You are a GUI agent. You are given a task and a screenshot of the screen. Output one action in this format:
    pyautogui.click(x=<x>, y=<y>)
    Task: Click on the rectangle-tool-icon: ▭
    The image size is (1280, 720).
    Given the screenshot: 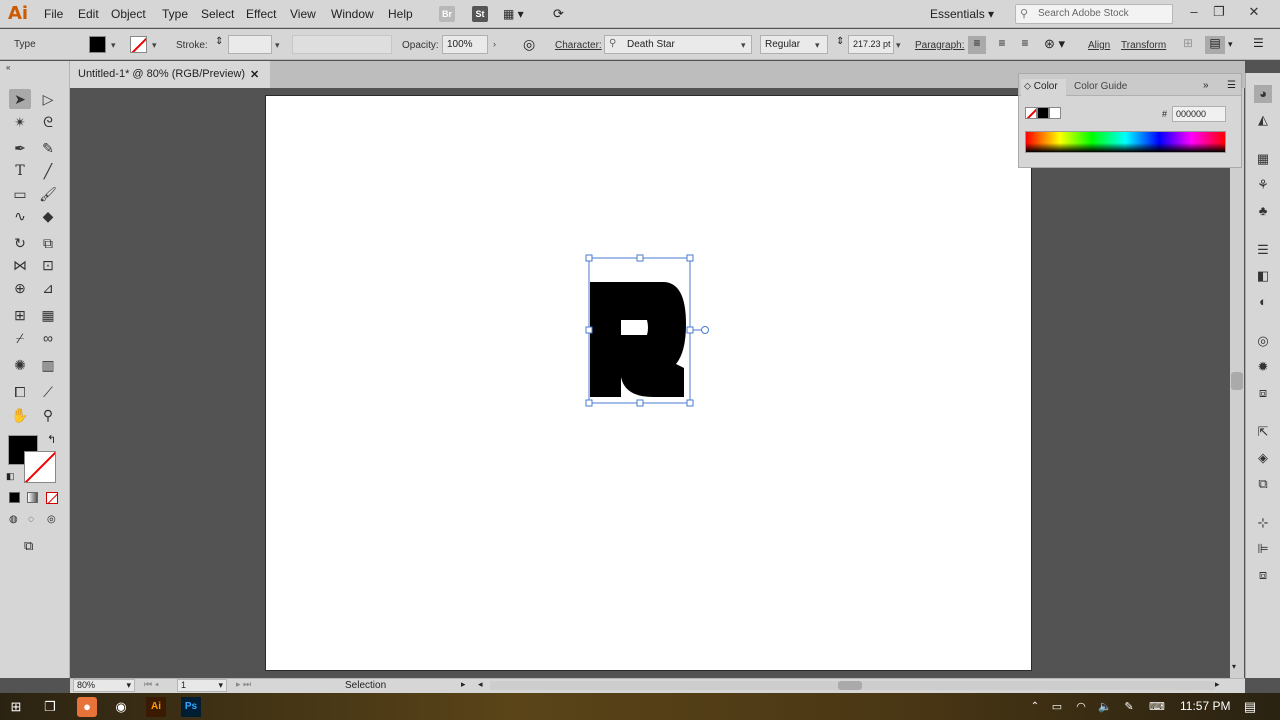 What is the action you would take?
    pyautogui.click(x=20, y=194)
    